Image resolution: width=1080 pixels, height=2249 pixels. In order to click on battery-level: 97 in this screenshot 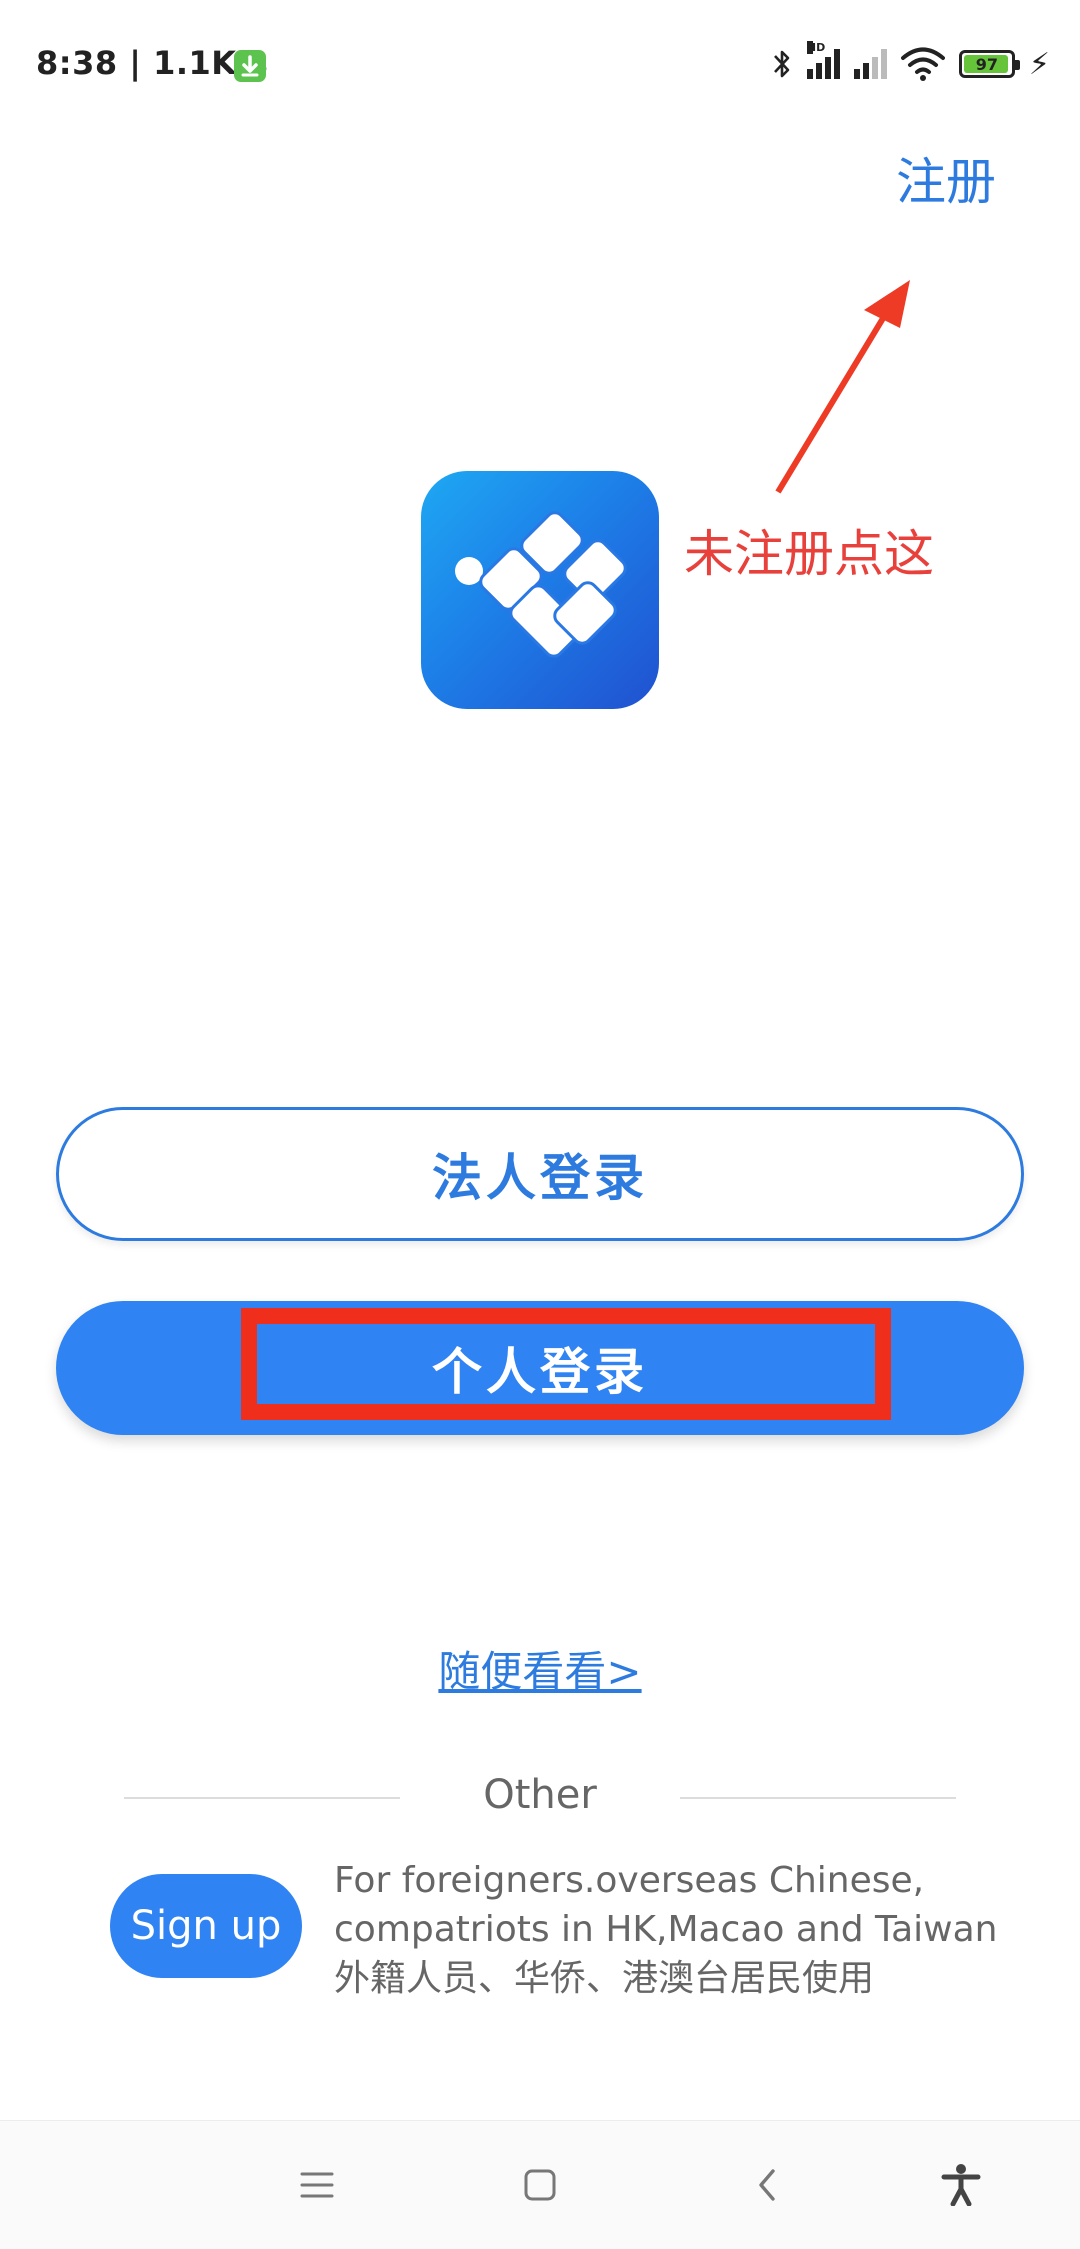, I will do `click(987, 64)`.